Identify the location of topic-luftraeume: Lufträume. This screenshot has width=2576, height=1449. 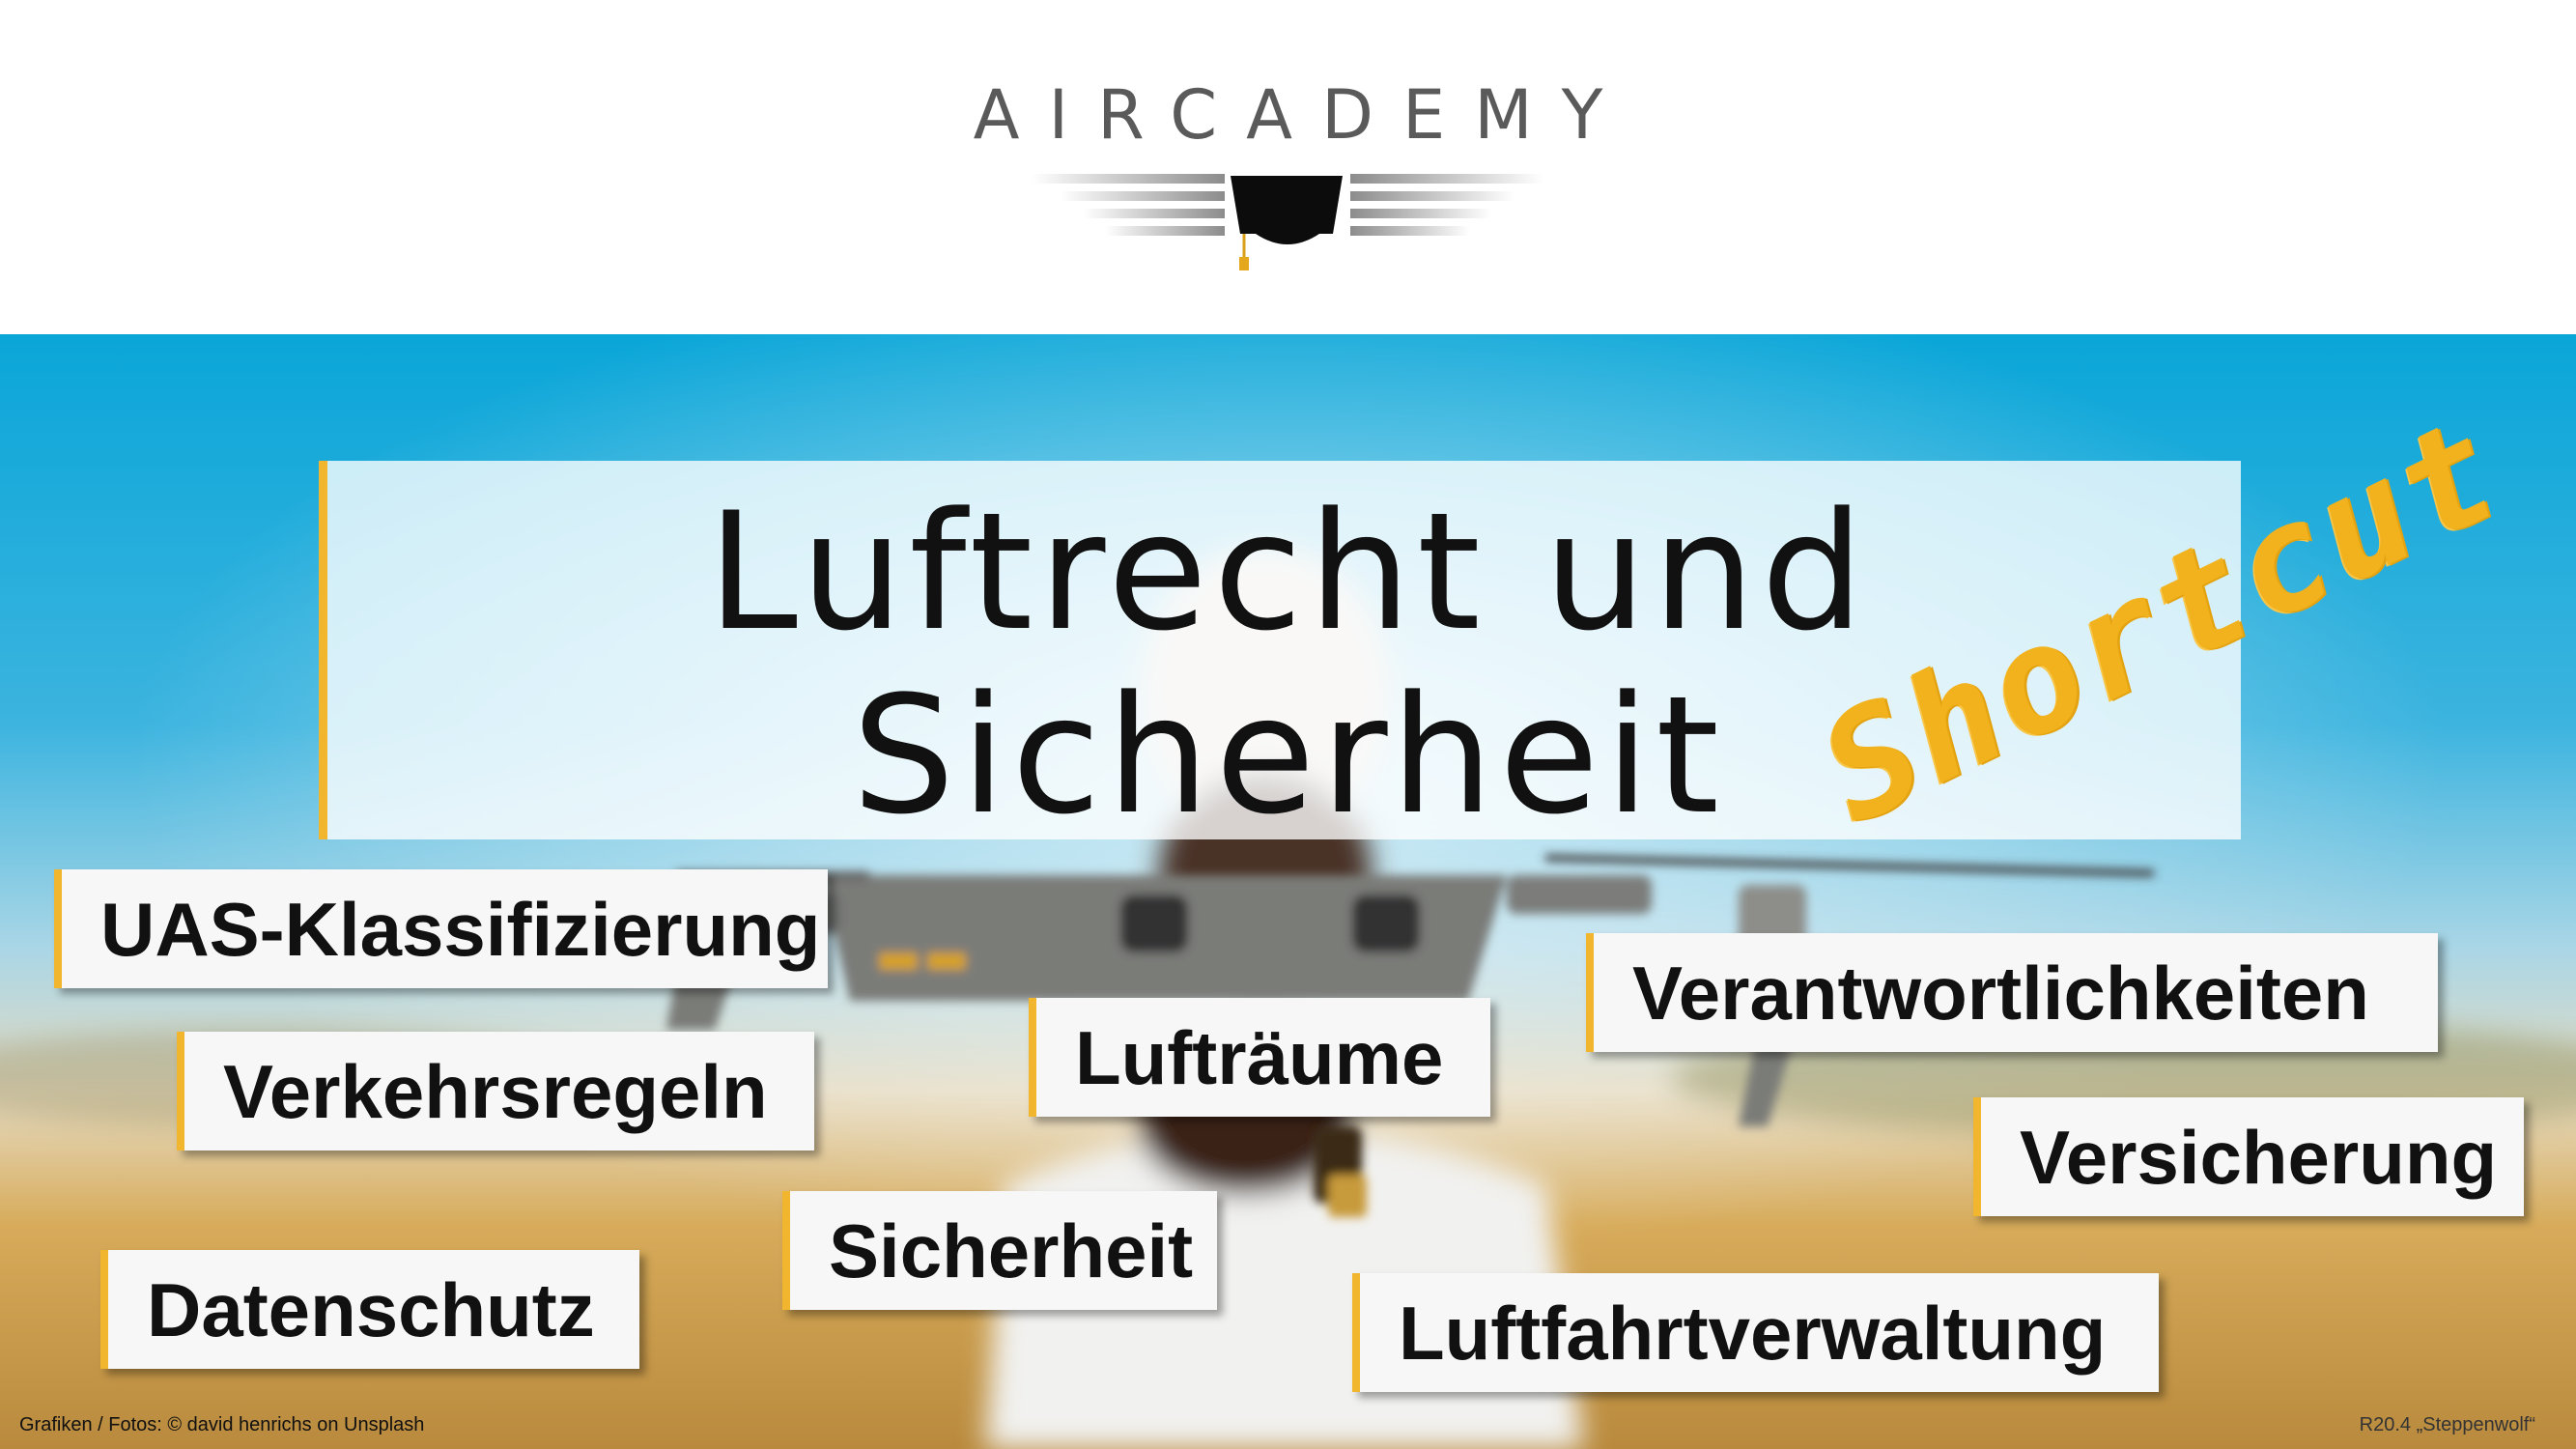
(1259, 1057).